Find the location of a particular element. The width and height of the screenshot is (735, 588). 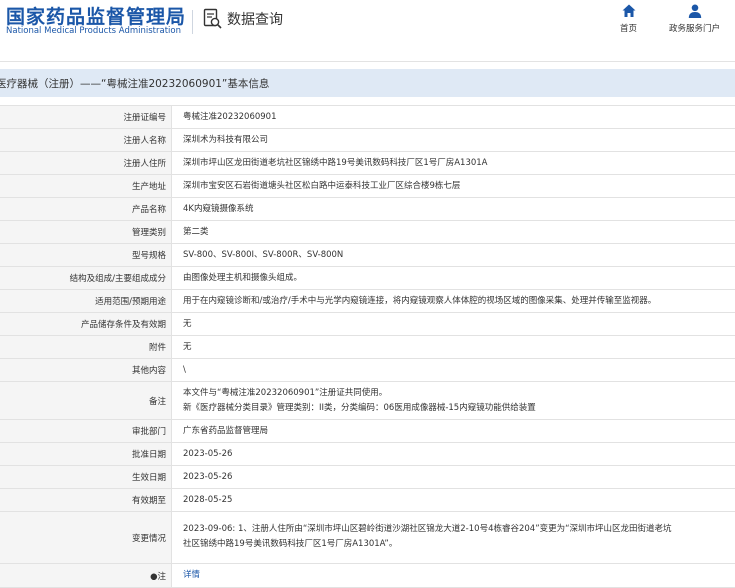

row-label: 注册证编号 is located at coordinates (86, 117).